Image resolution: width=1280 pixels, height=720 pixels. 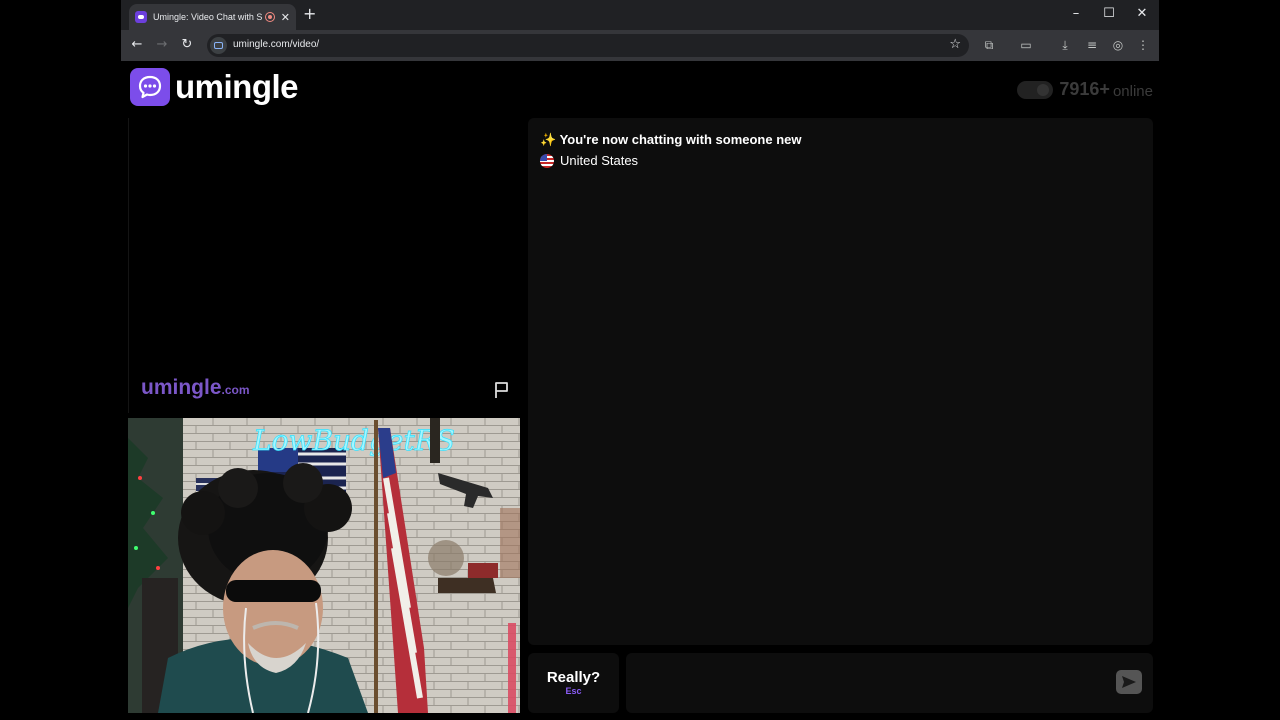 What do you see at coordinates (573, 677) in the screenshot?
I see `skip-button-label: Really?` at bounding box center [573, 677].